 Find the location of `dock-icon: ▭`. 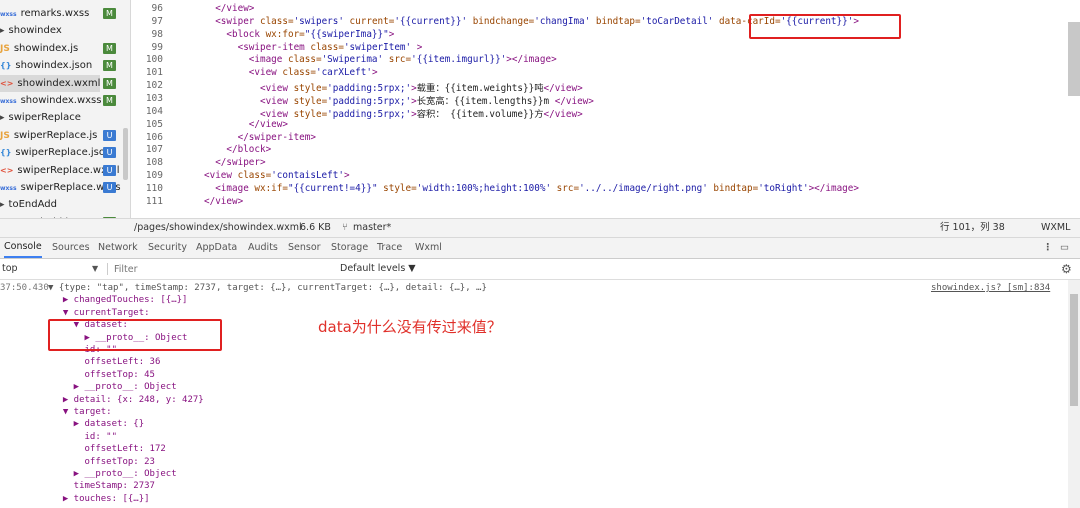

dock-icon: ▭ is located at coordinates (1064, 248).